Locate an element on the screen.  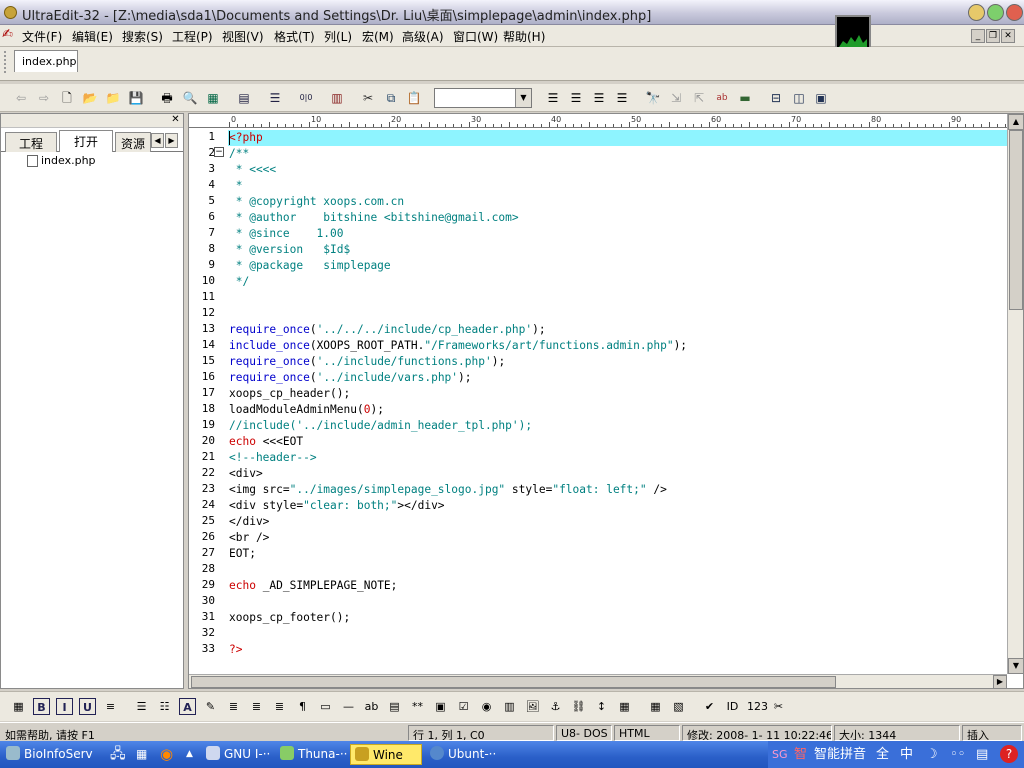
code-line: echo <<<EOT is located at coordinates (617, 442).